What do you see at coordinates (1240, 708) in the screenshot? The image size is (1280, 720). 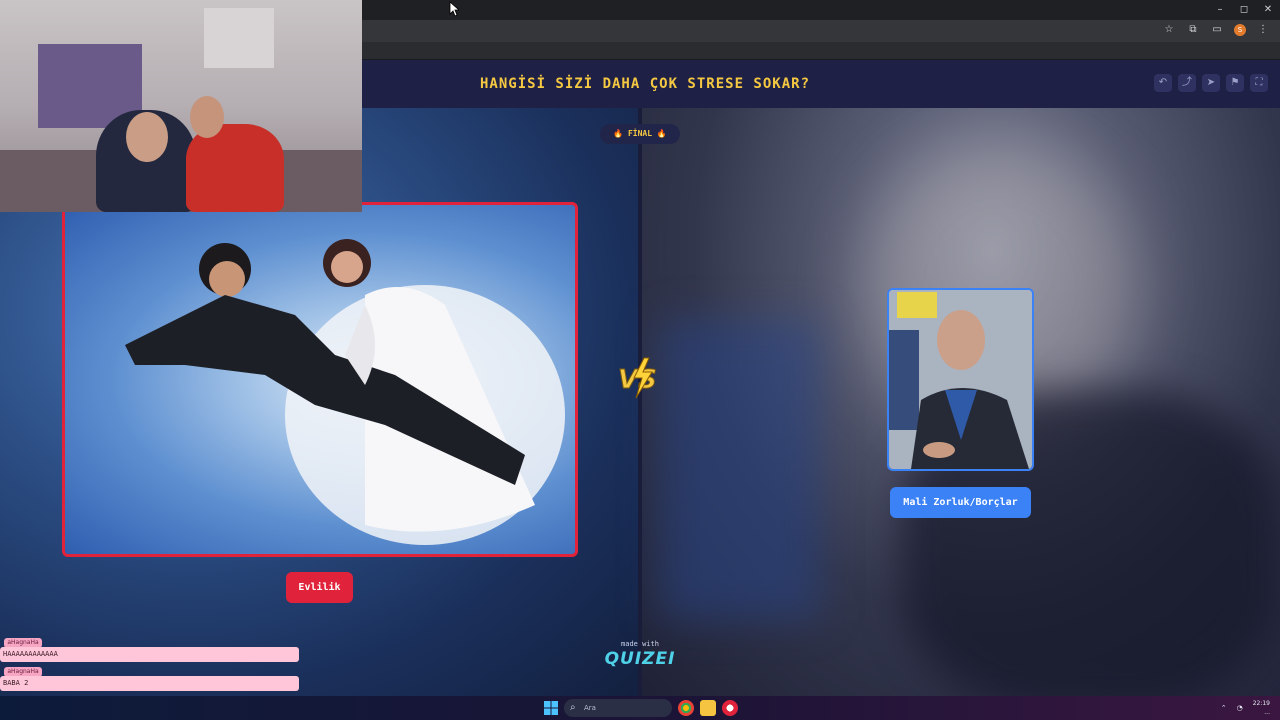 I see `network-icon: ◔` at bounding box center [1240, 708].